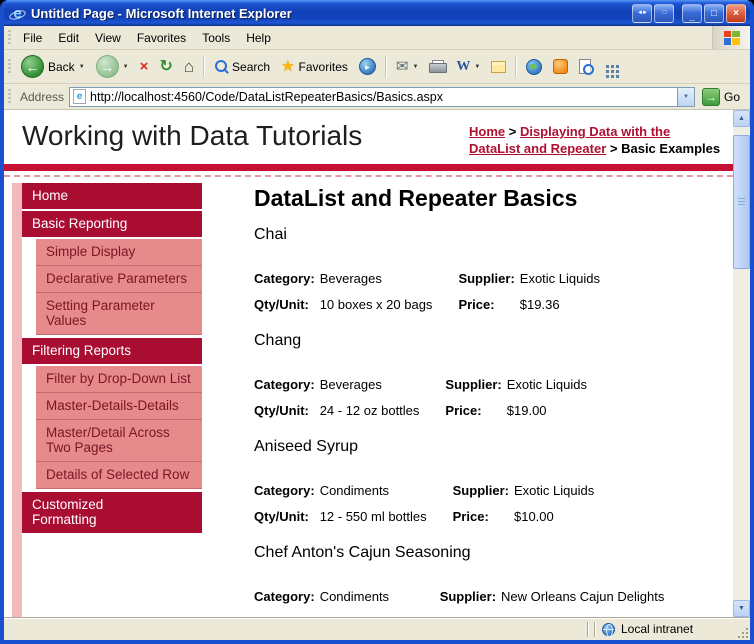  What do you see at coordinates (119, 440) in the screenshot?
I see `sidebar-item-master-detail-across-two-pages: Master/Detail Across Two Pages` at bounding box center [119, 440].